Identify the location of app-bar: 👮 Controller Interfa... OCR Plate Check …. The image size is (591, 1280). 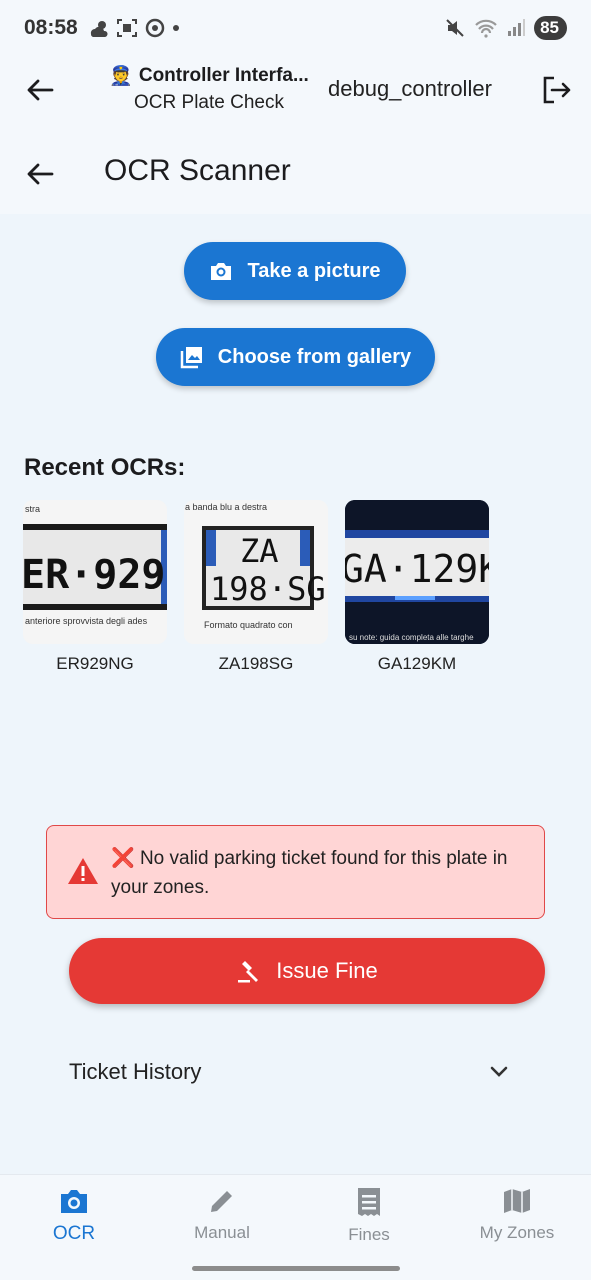
(295, 90).